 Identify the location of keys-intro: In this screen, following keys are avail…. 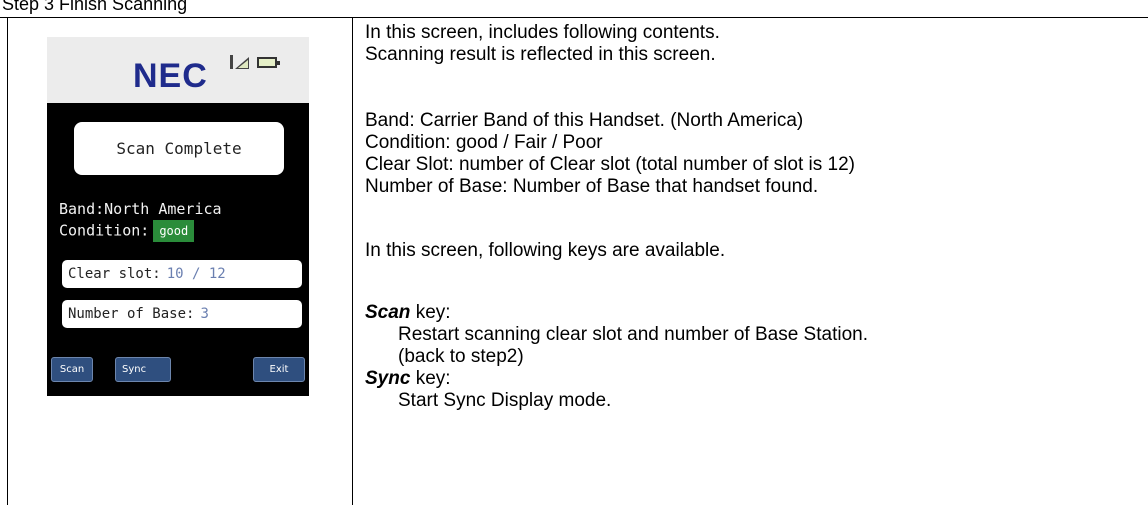
(545, 250).